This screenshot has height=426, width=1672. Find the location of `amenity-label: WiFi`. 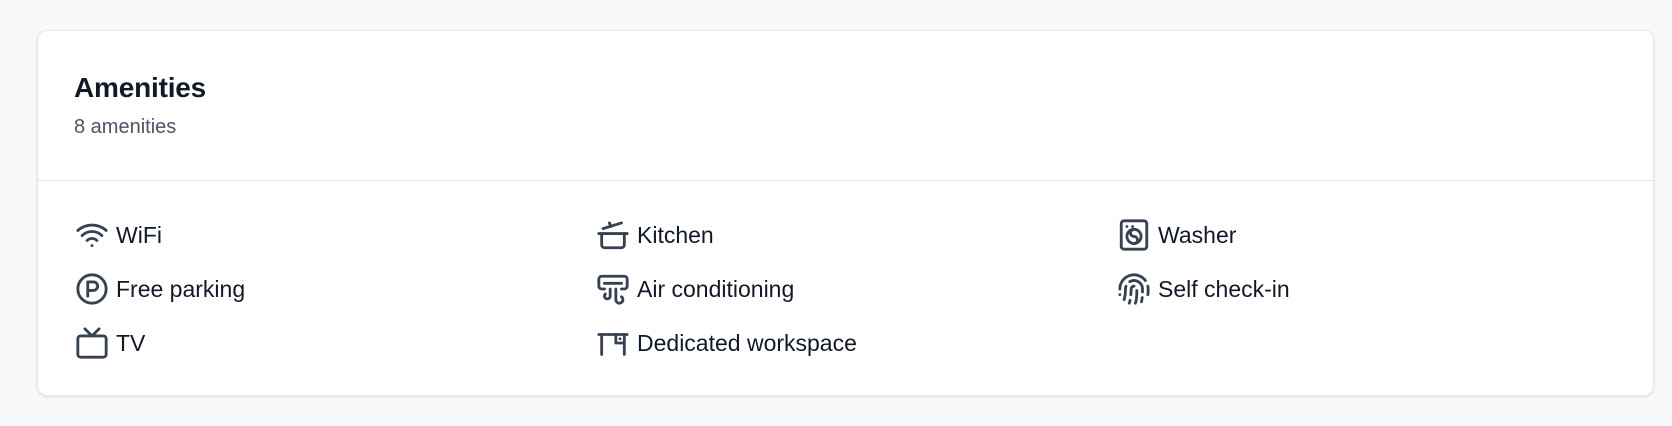

amenity-label: WiFi is located at coordinates (139, 235).